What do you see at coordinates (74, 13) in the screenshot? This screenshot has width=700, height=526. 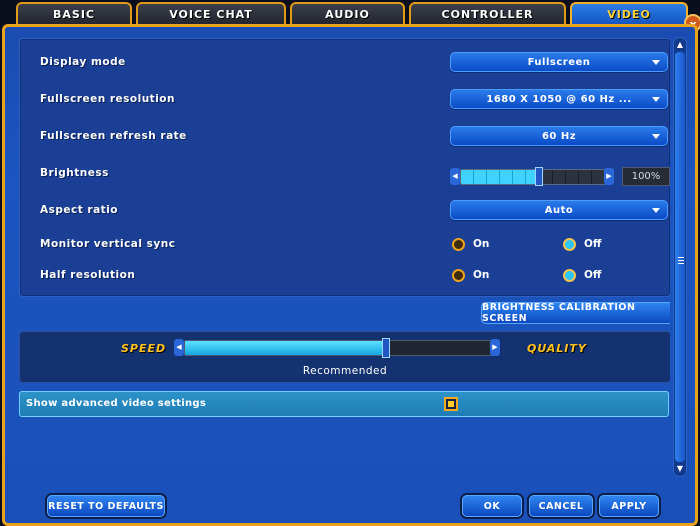 I see `tab-basic: BASIC` at bounding box center [74, 13].